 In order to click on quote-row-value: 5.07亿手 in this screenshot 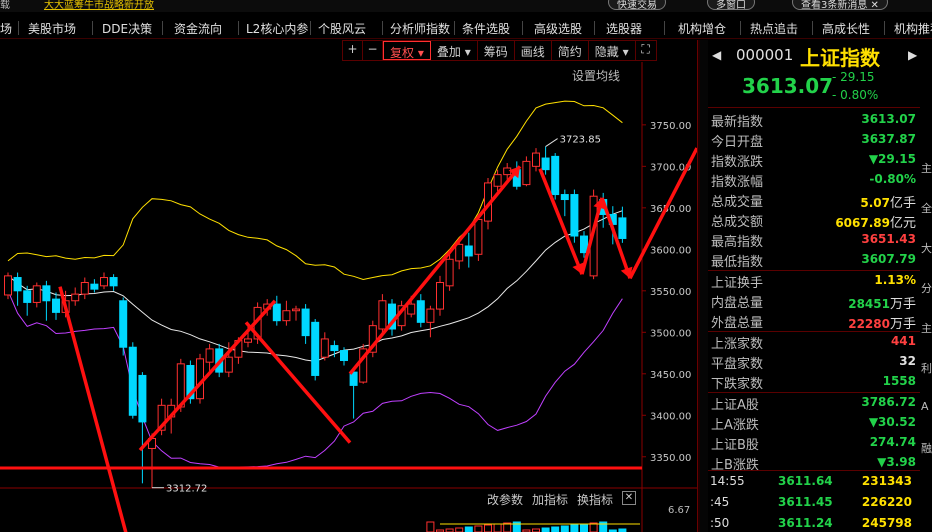, I will do `click(888, 203)`.